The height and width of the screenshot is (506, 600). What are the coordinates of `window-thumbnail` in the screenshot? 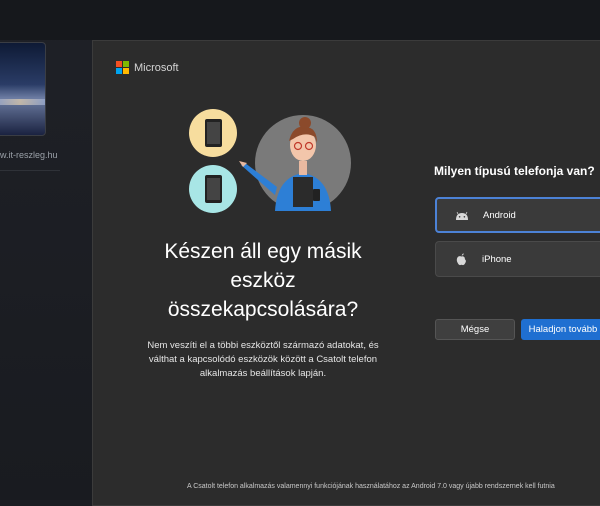 It's located at (23, 89).